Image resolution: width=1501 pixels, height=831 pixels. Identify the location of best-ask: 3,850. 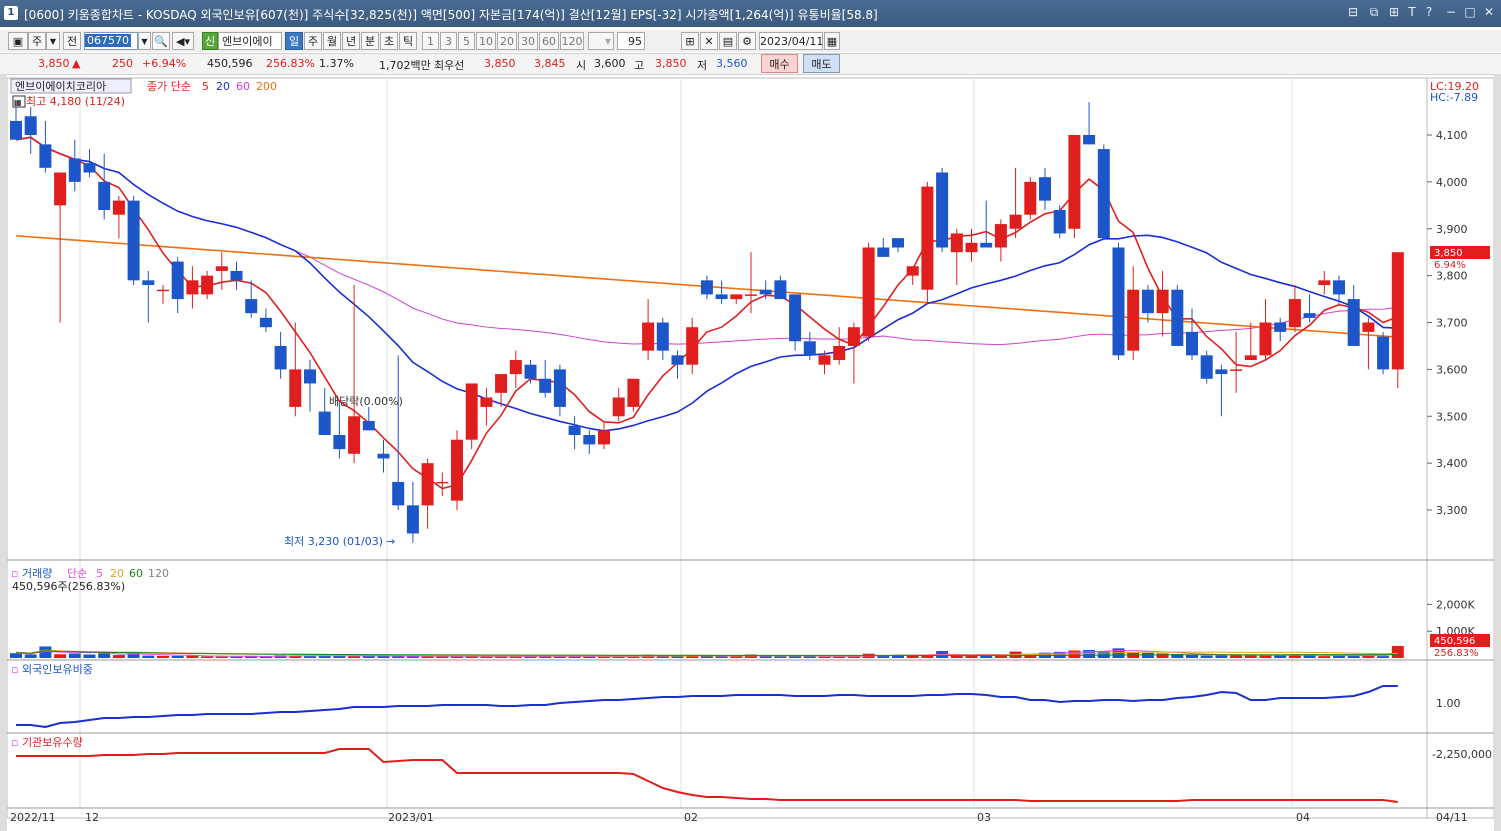
(500, 63).